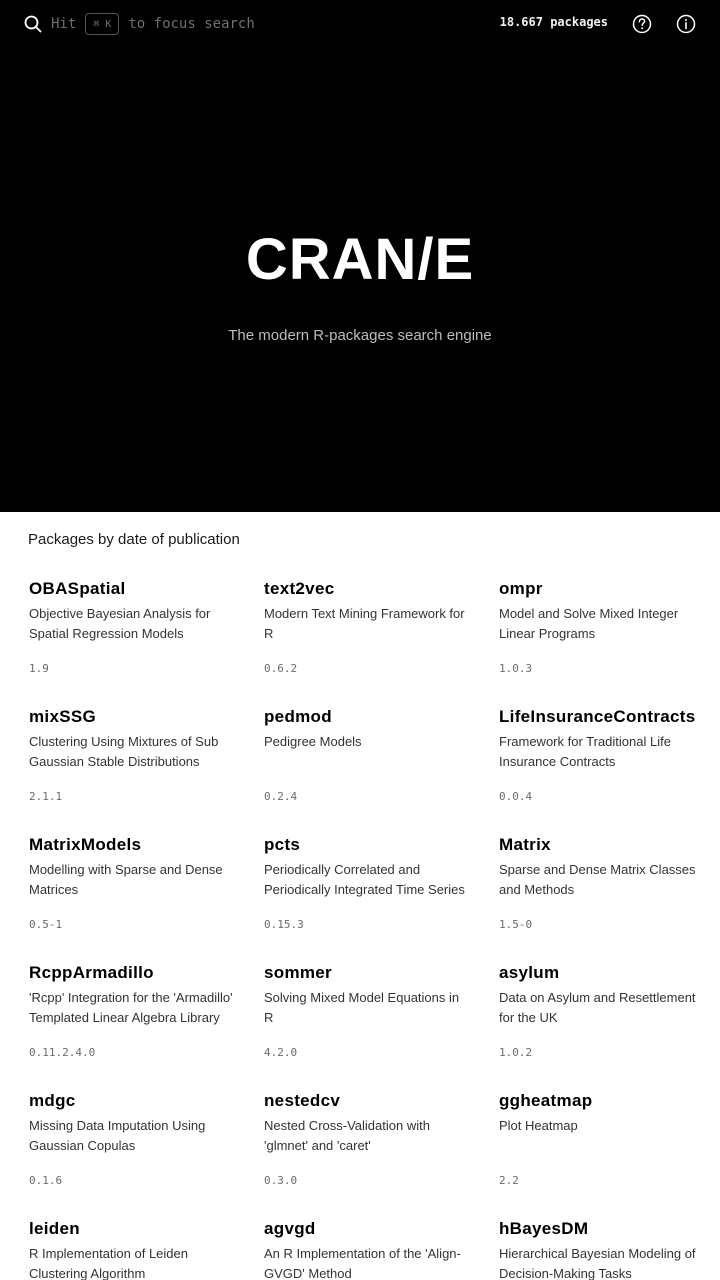 The height and width of the screenshot is (1280, 720). Describe the element at coordinates (369, 762) in the screenshot. I see `package-card: pedmod Pedigree Models 0.2.4` at that location.